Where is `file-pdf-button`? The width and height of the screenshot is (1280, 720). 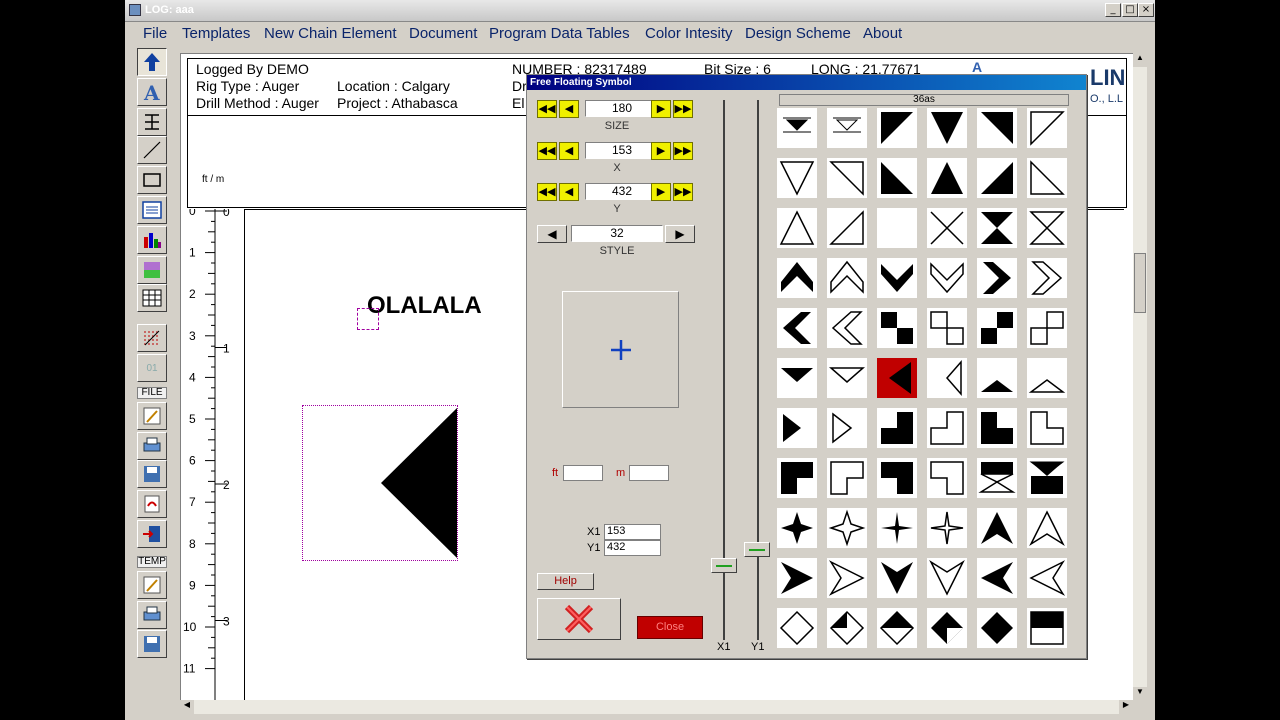 file-pdf-button is located at coordinates (152, 504).